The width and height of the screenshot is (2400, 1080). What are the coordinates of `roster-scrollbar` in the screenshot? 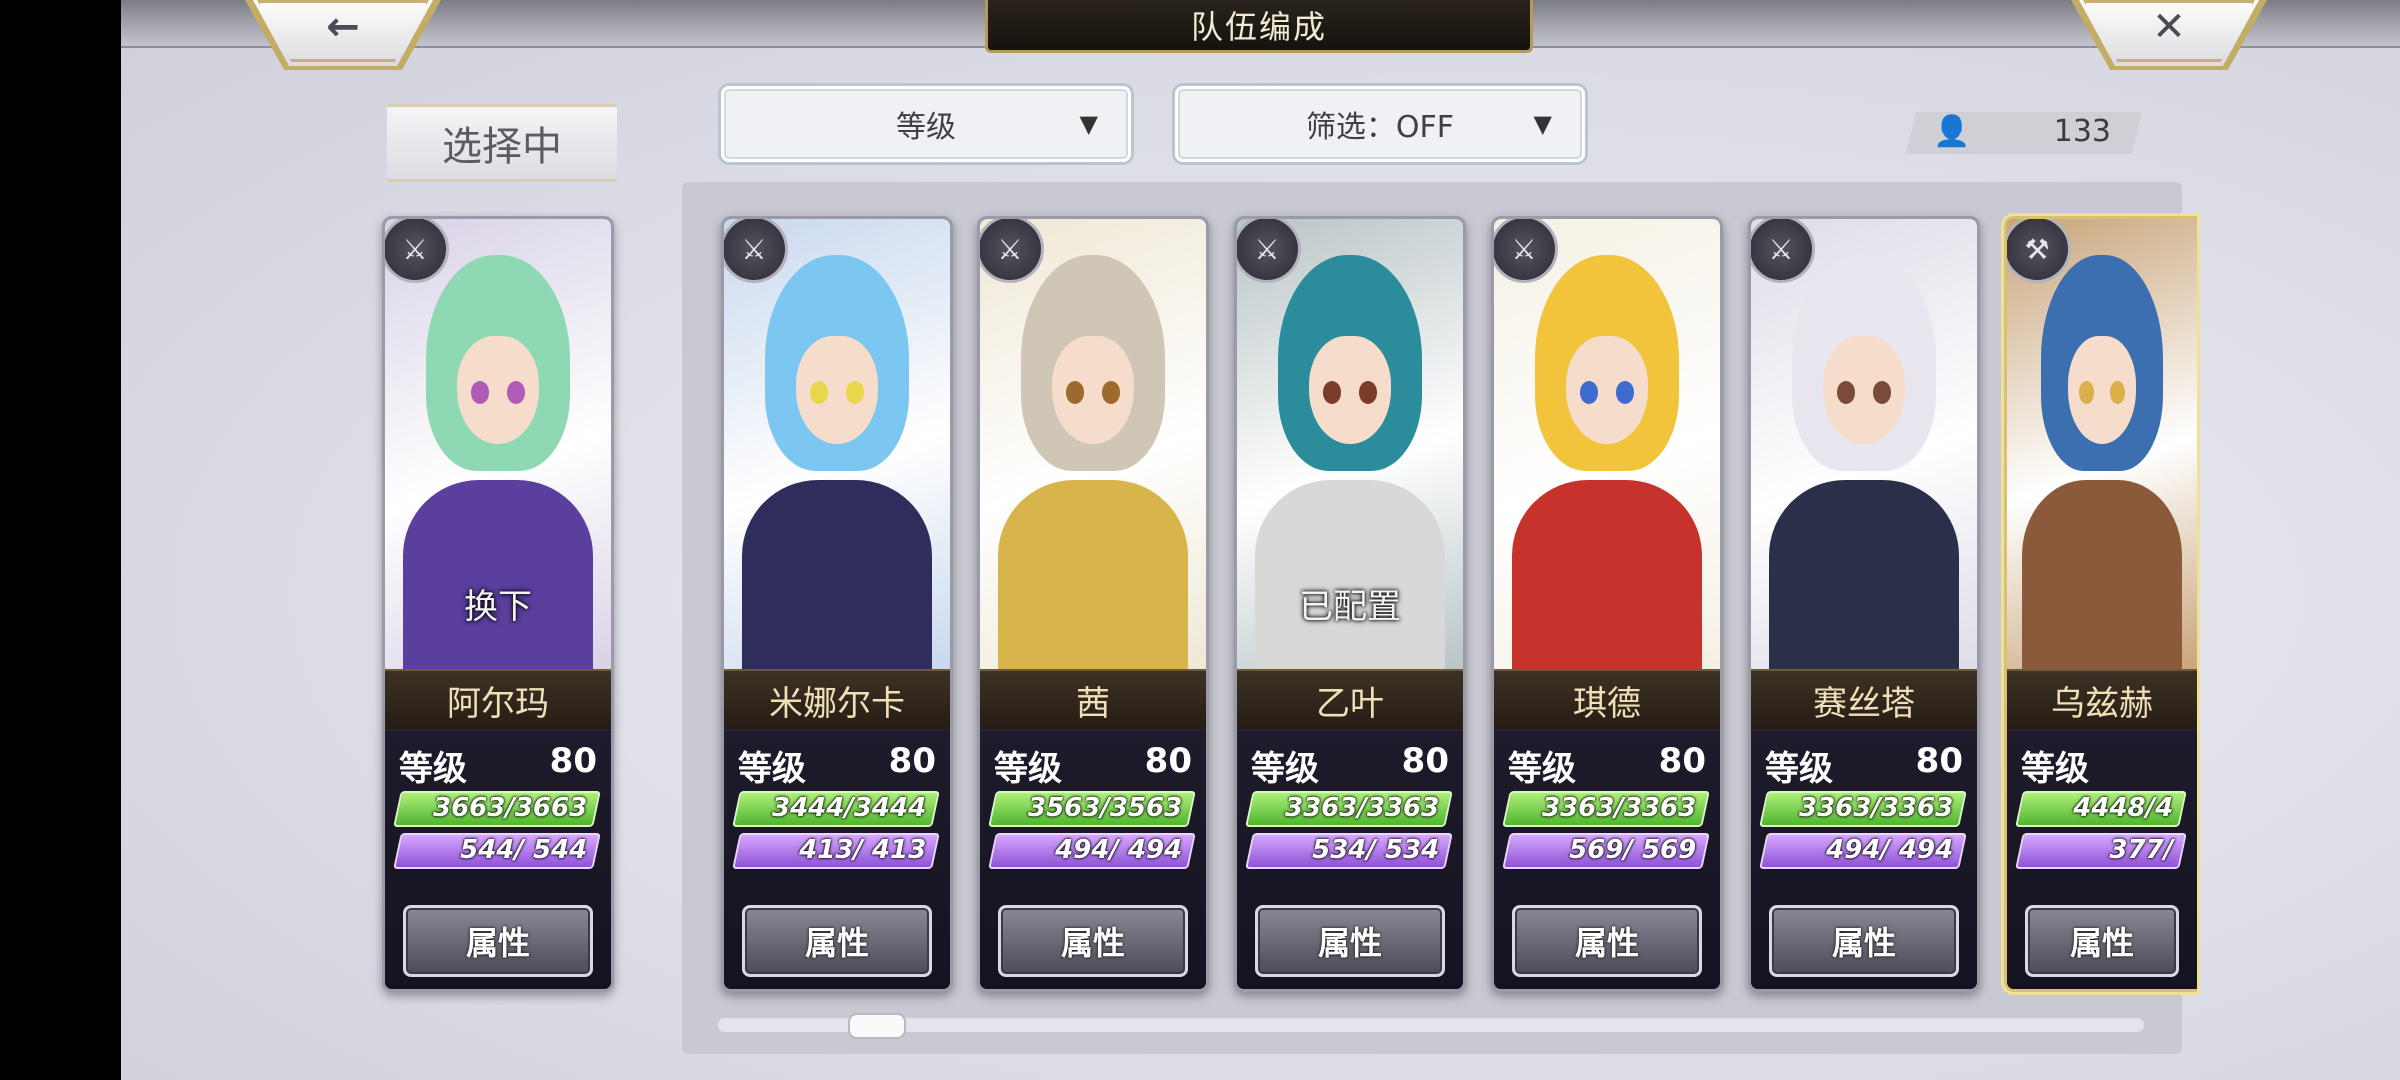 It's located at (1431, 1025).